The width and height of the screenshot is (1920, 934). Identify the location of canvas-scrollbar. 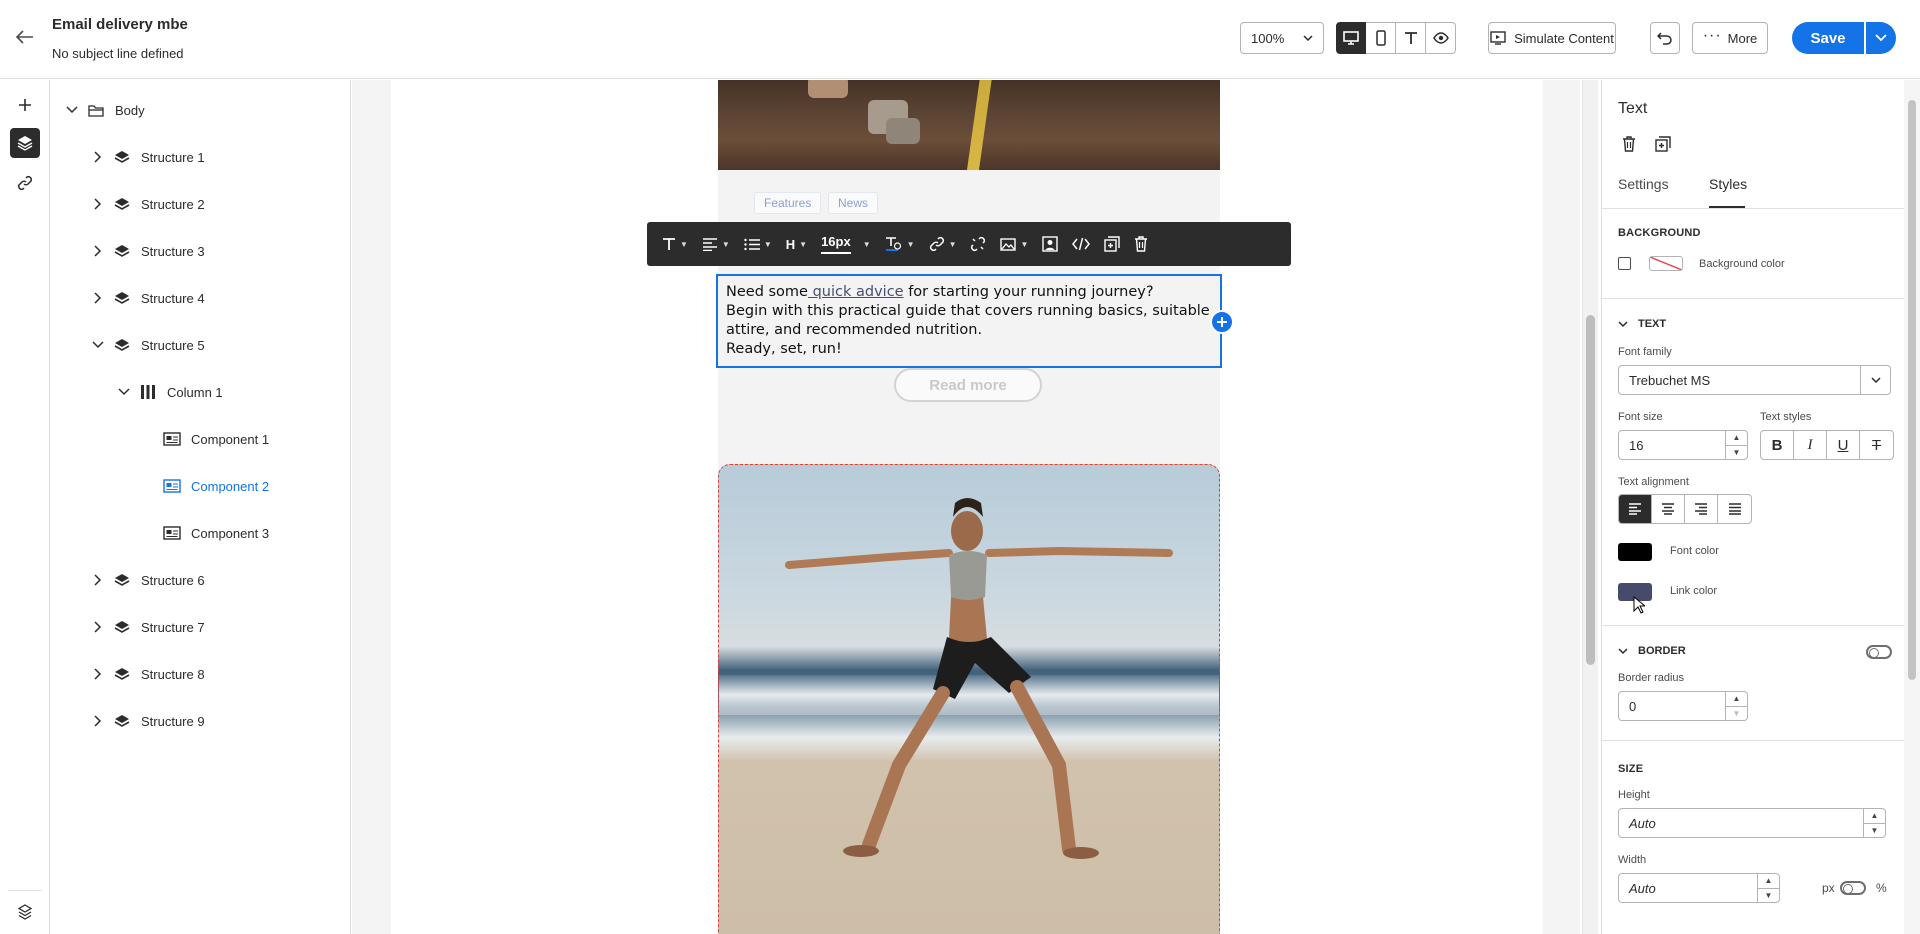
(1590, 507).